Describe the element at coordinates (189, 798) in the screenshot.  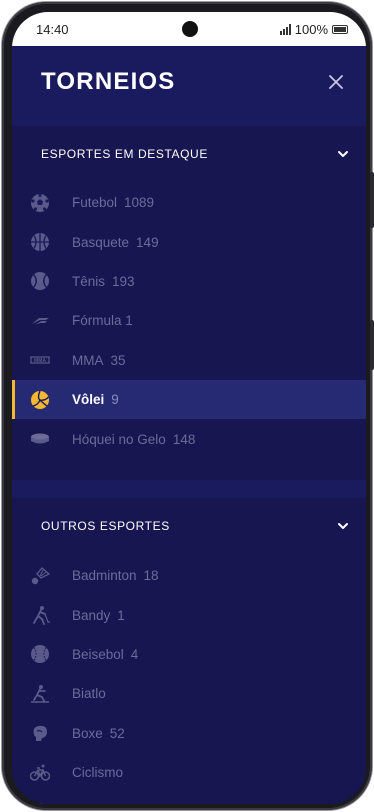
I see `sport-item-cricket: Cricket8` at that location.